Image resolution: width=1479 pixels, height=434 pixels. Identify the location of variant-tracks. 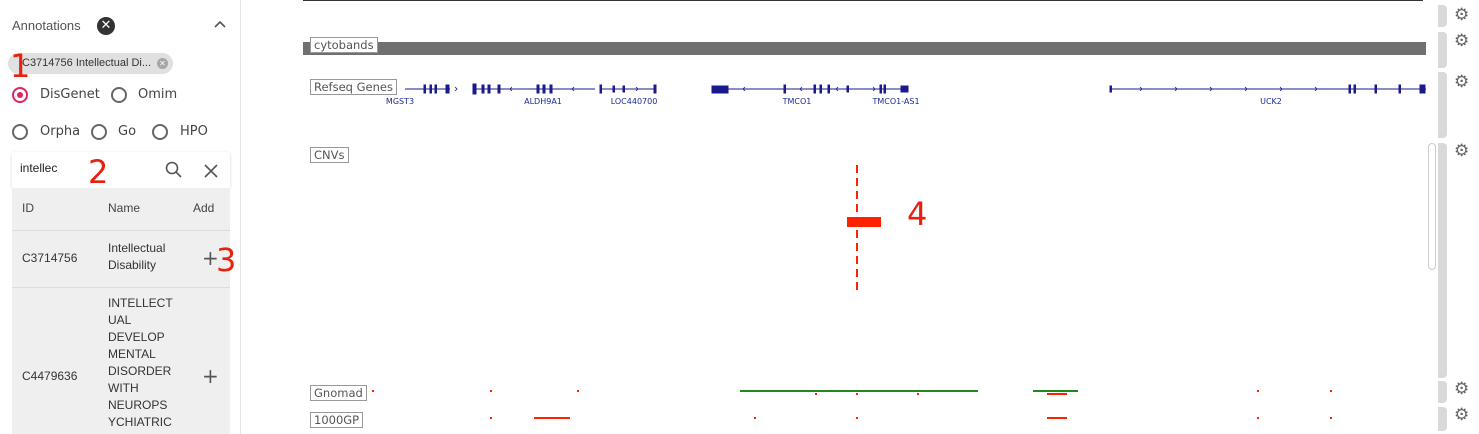
(852, 404).